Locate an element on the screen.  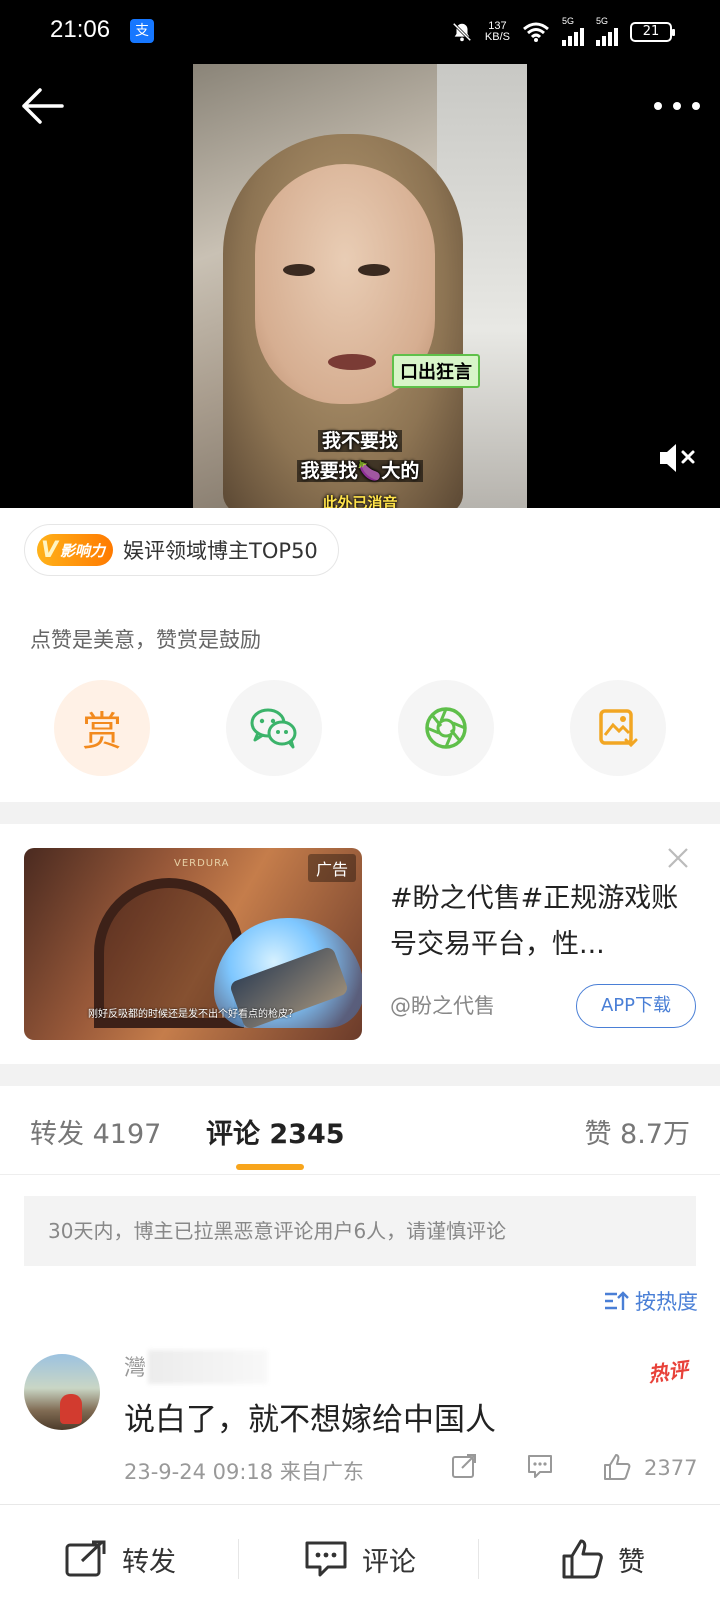
back-arrow-icon is located at coordinates (42, 106).